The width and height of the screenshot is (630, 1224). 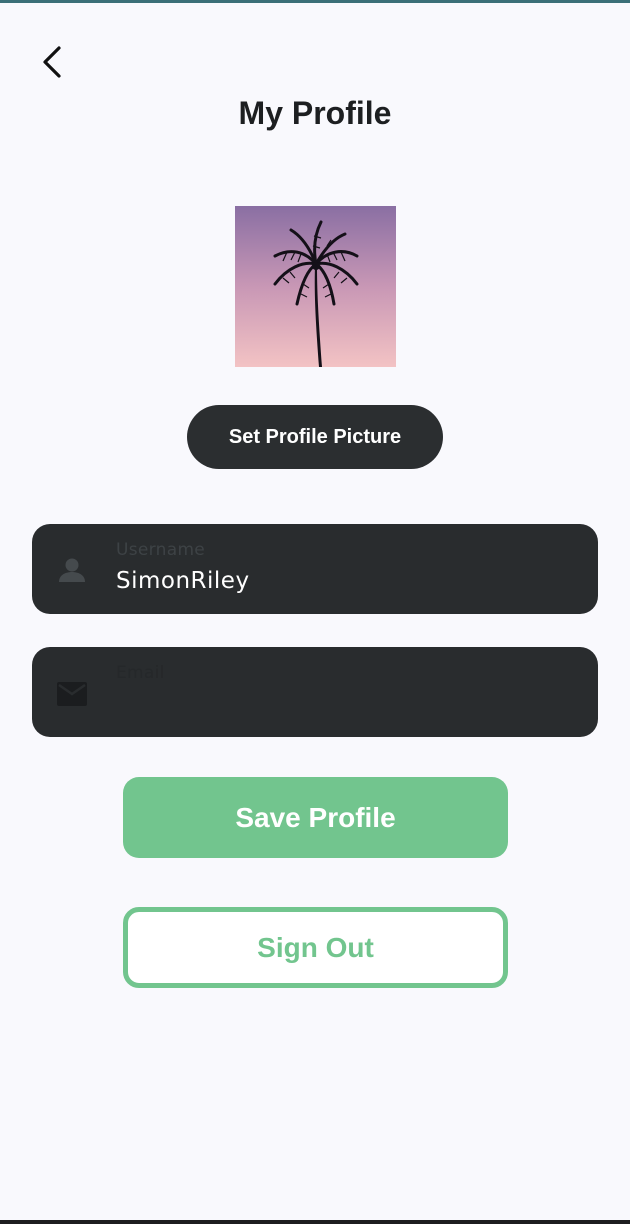 What do you see at coordinates (315, 437) in the screenshot?
I see `set-profile-picture-button: Set Profile Picture` at bounding box center [315, 437].